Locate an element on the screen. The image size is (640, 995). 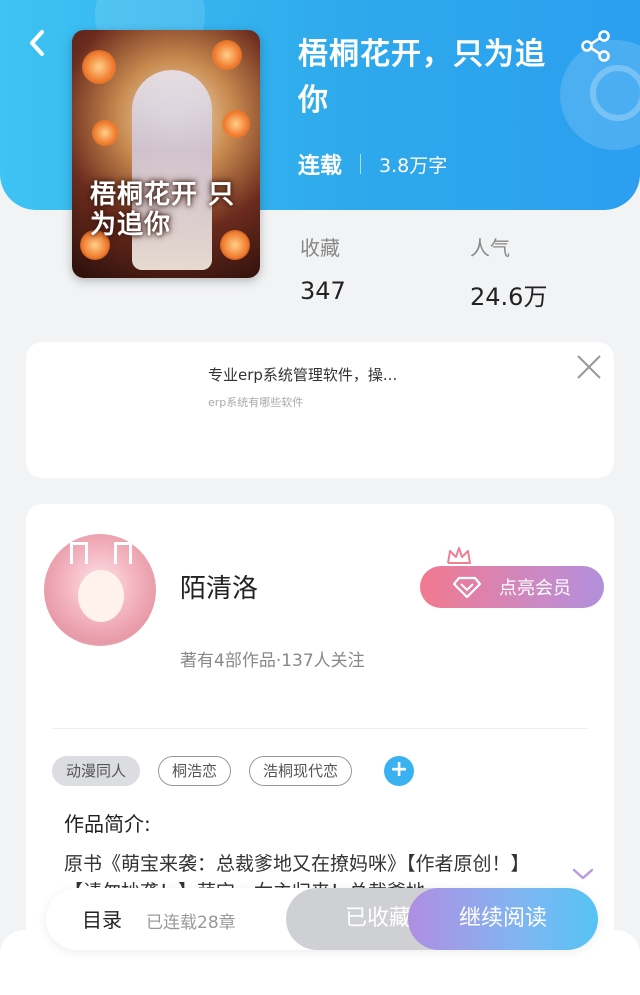
avatar-face is located at coordinates (101, 596).